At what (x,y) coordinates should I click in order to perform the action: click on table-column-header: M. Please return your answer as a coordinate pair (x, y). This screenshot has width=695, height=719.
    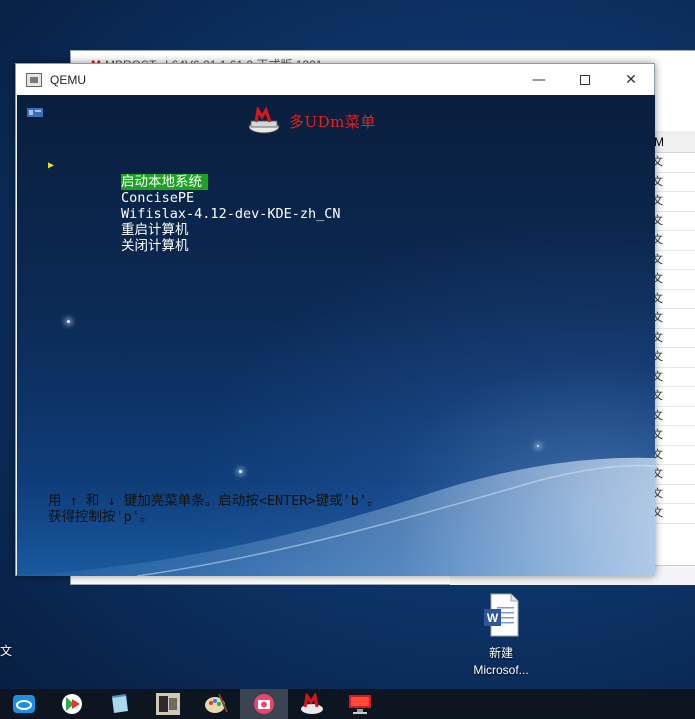
    Looking at the image, I should click on (673, 142).